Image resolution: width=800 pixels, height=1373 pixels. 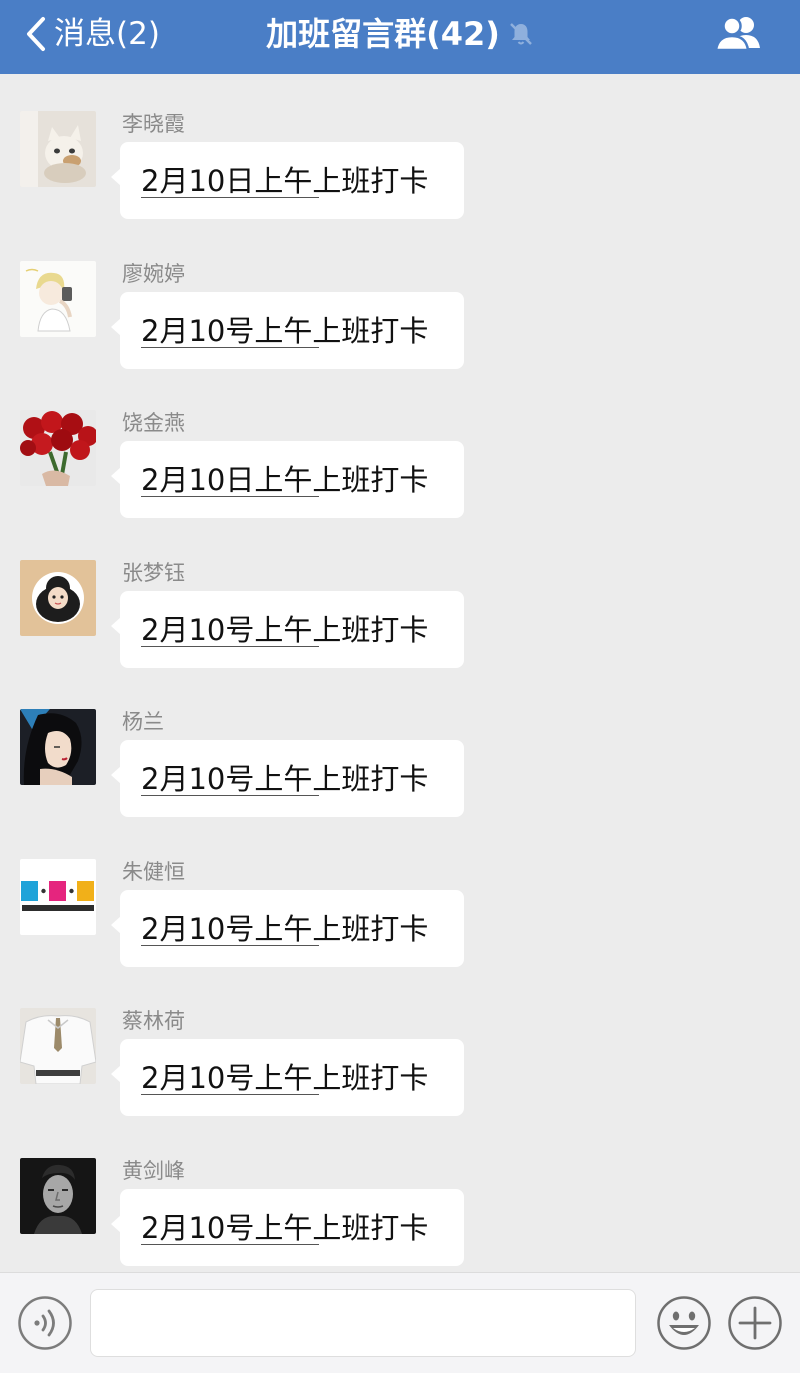 What do you see at coordinates (143, 722) in the screenshot?
I see `sender-name: 杨兰` at bounding box center [143, 722].